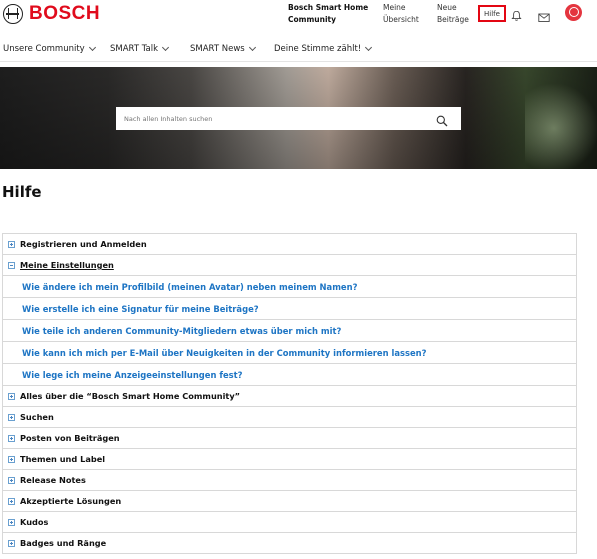 The width and height of the screenshot is (597, 559). I want to click on mail-icon, so click(544, 17).